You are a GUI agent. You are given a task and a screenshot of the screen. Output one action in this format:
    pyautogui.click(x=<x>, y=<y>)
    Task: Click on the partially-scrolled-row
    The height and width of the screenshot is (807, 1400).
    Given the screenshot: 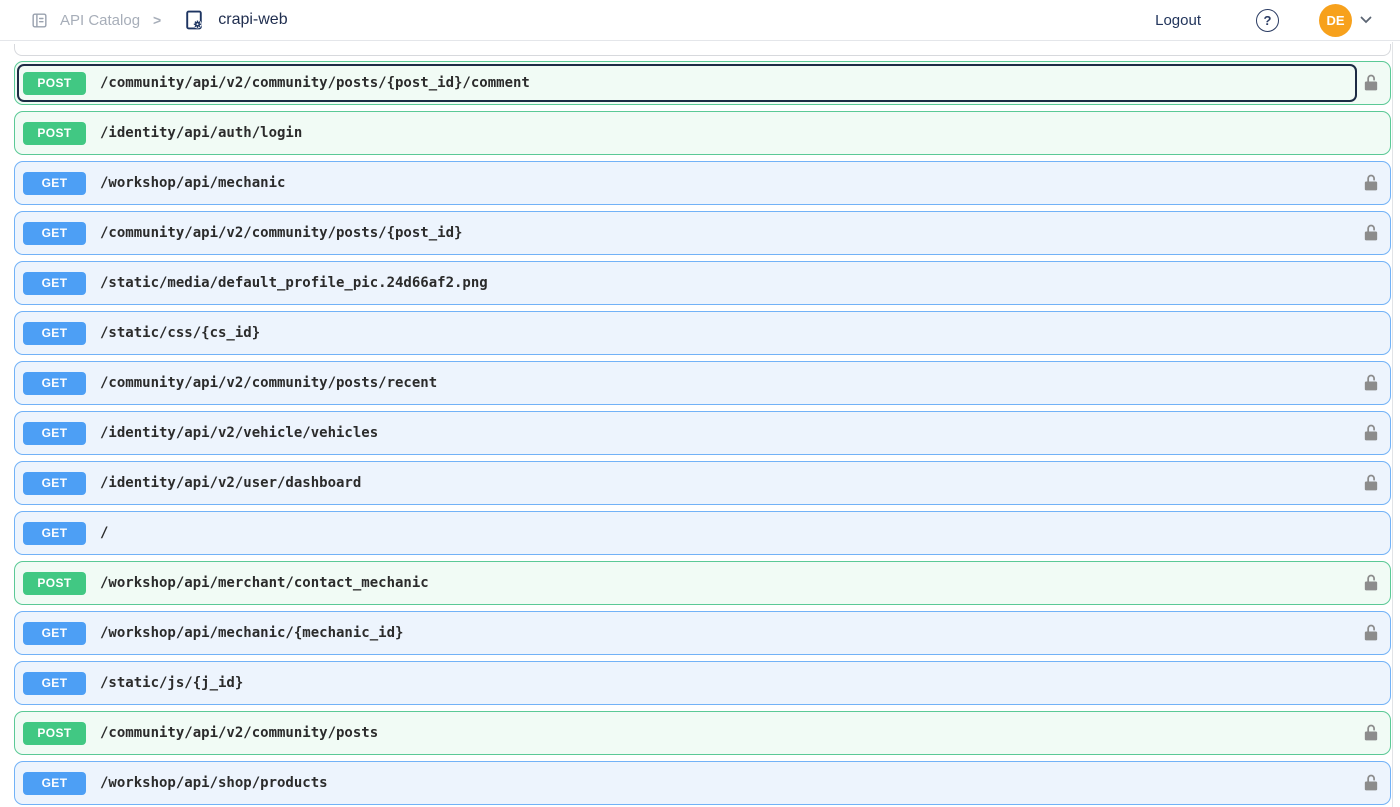 What is the action you would take?
    pyautogui.click(x=702, y=50)
    